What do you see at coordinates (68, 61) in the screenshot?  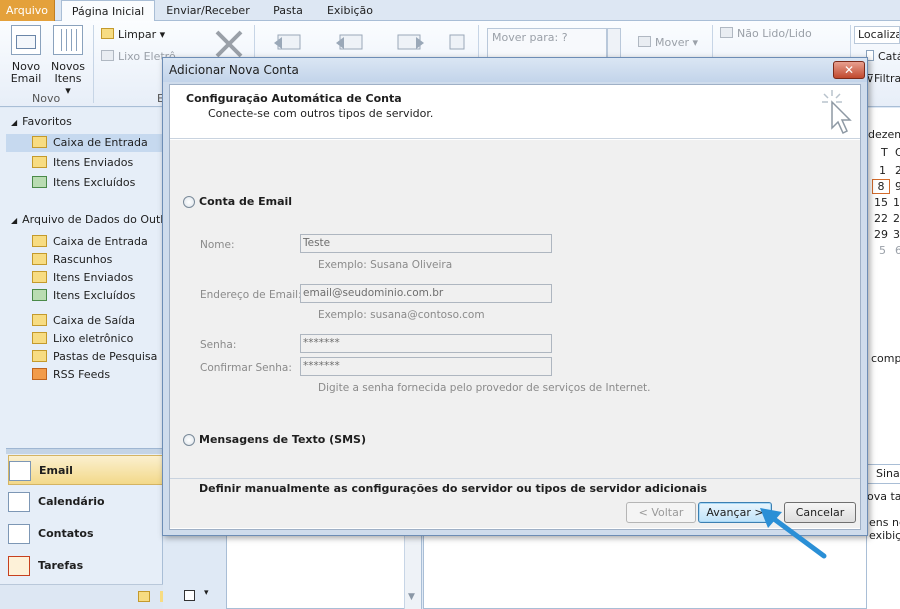 I see `new-items-button: Novos Itens ▾` at bounding box center [68, 61].